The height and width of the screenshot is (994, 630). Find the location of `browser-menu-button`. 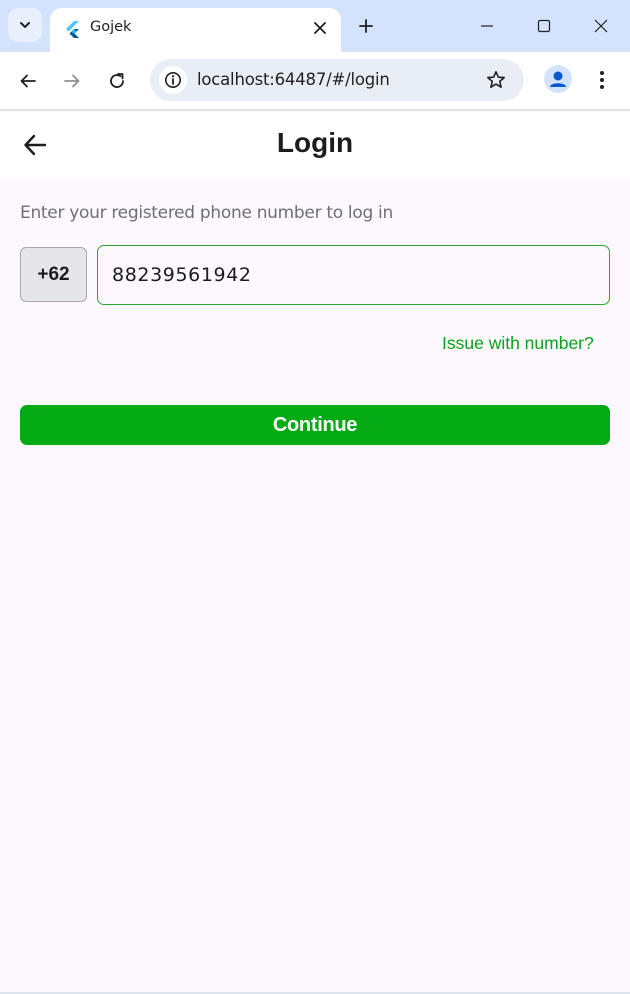

browser-menu-button is located at coordinates (602, 80).